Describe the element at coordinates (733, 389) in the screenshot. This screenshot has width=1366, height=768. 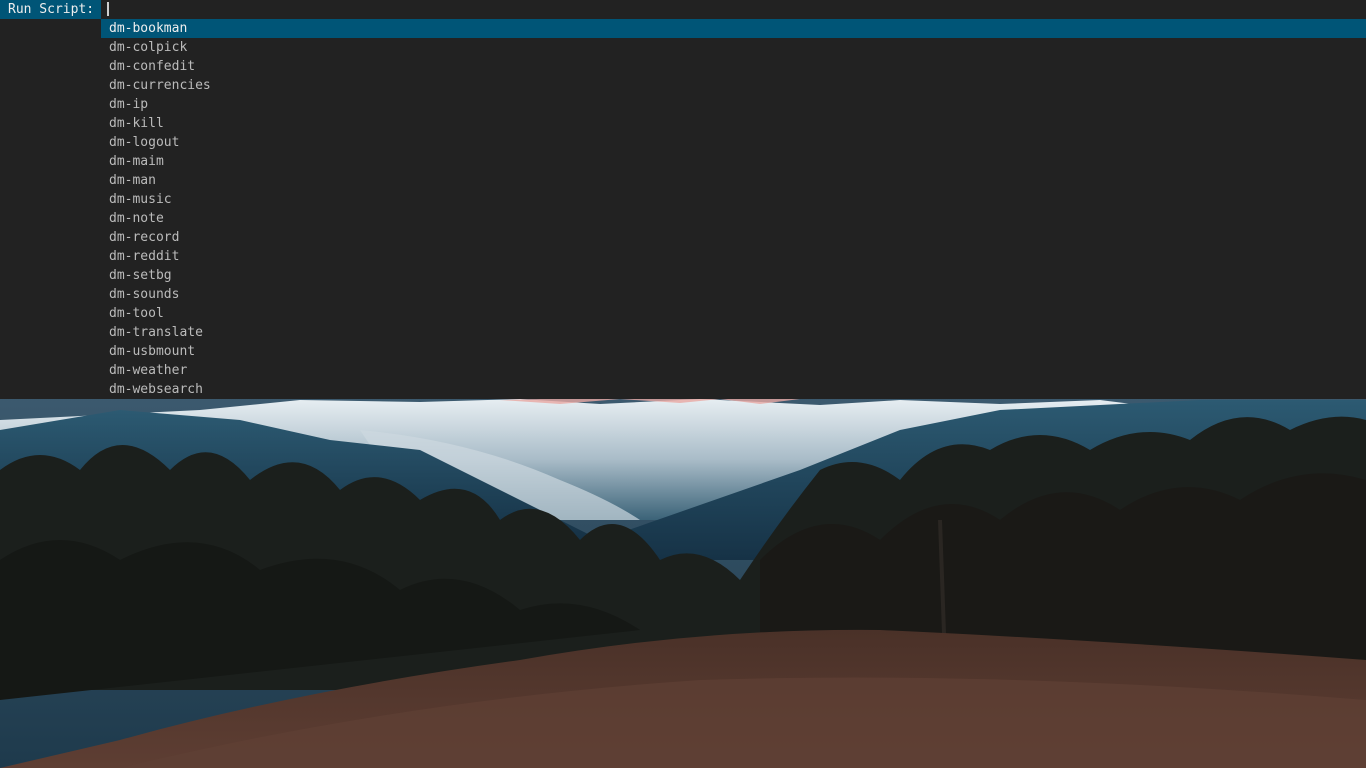
I see `script-item-dm-websearch: dm-websearch` at that location.